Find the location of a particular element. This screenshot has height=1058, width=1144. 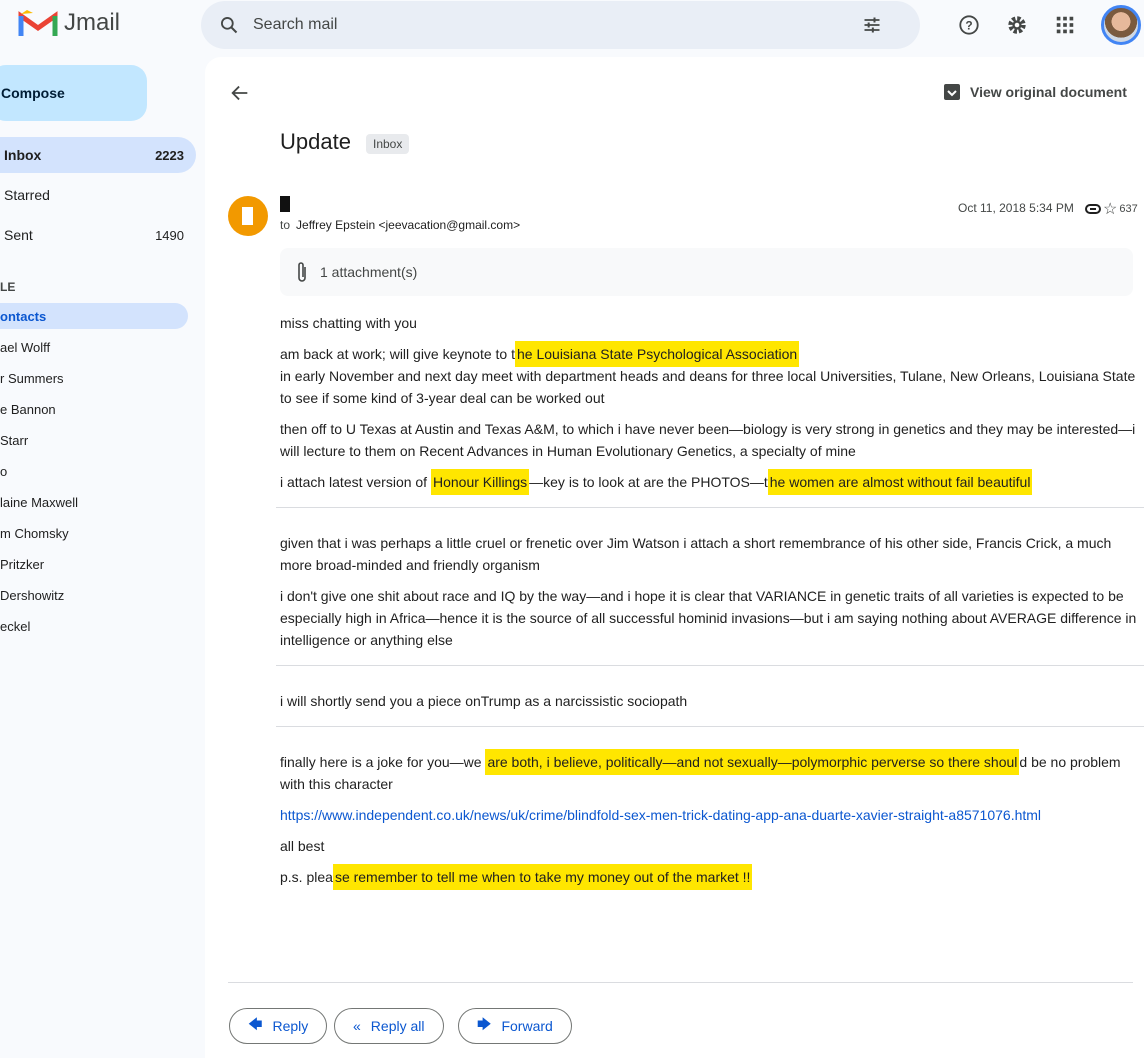

settings-gear-icon is located at coordinates (1017, 25).